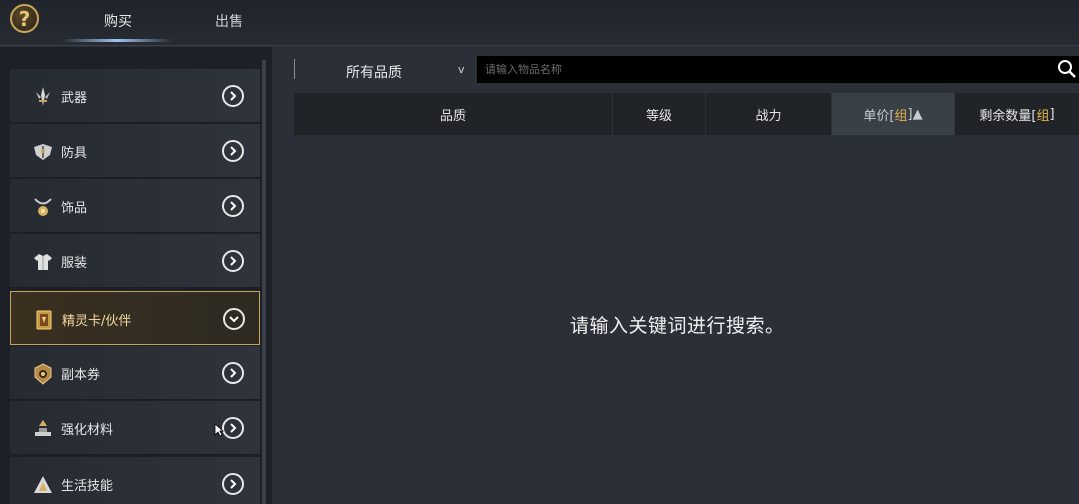 This screenshot has height=504, width=1079. What do you see at coordinates (1067, 69) in the screenshot?
I see `search-icon` at bounding box center [1067, 69].